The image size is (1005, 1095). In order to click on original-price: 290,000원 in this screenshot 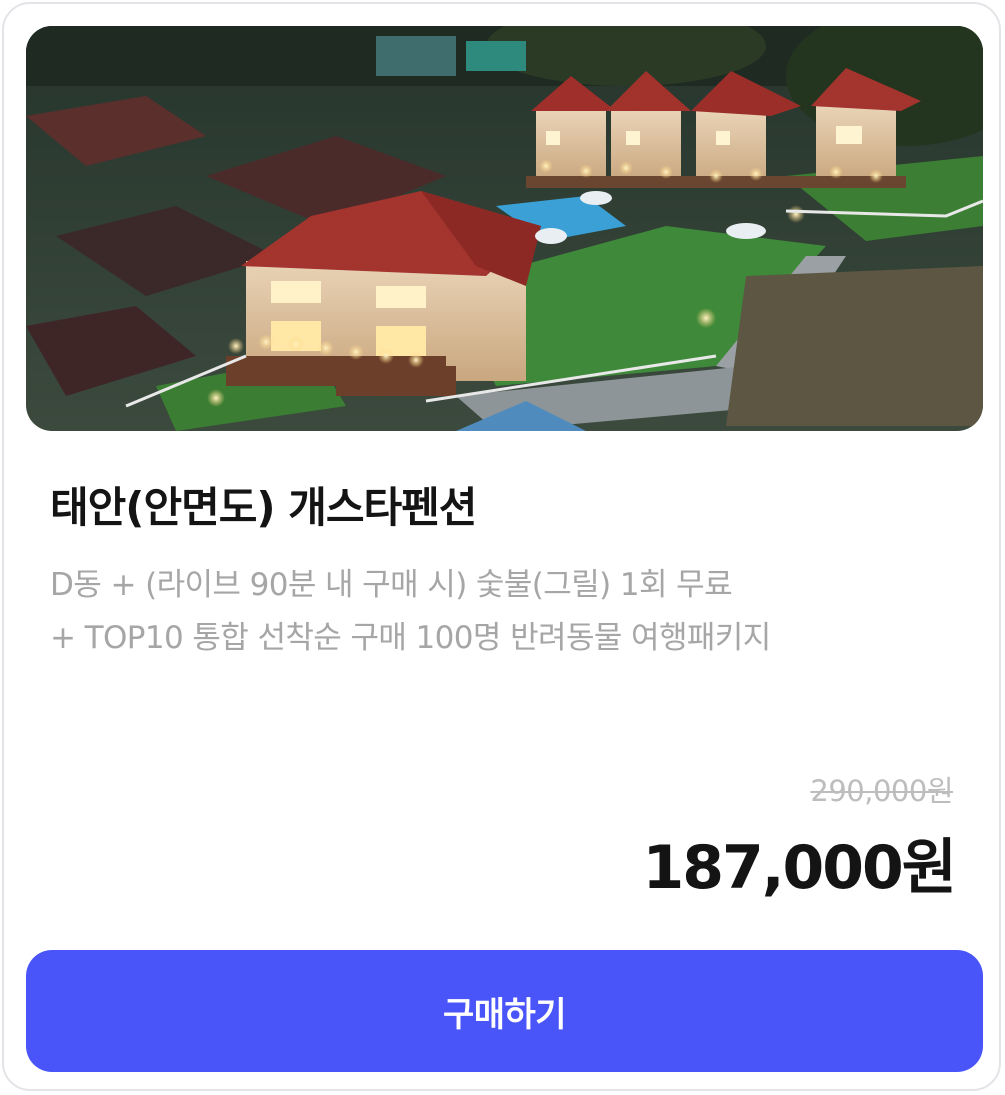, I will do `click(881, 791)`.